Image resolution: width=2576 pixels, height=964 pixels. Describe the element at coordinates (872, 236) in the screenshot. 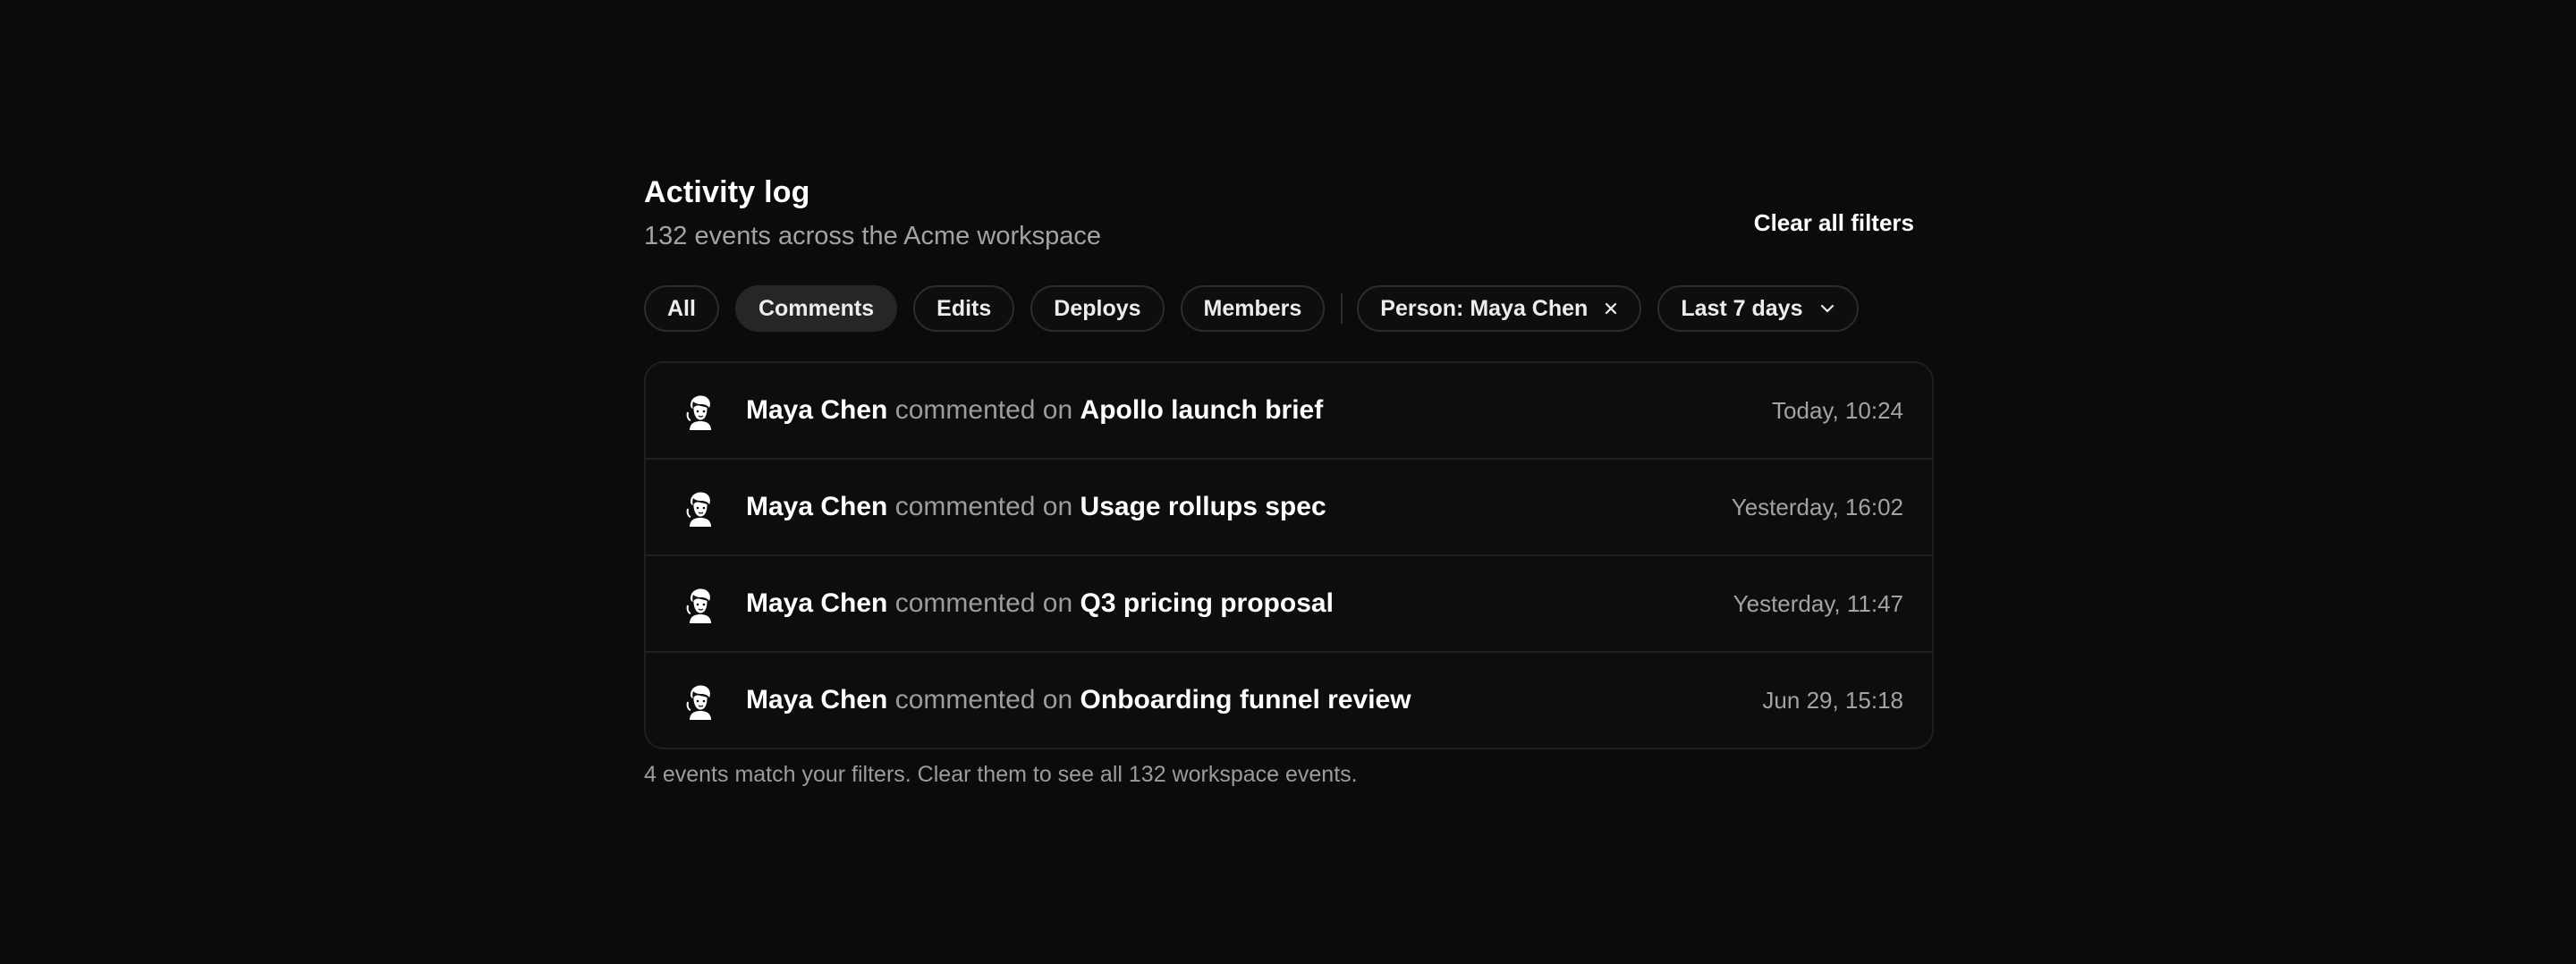

I see `page-subtitle: 132 events across the Acme workspace` at that location.